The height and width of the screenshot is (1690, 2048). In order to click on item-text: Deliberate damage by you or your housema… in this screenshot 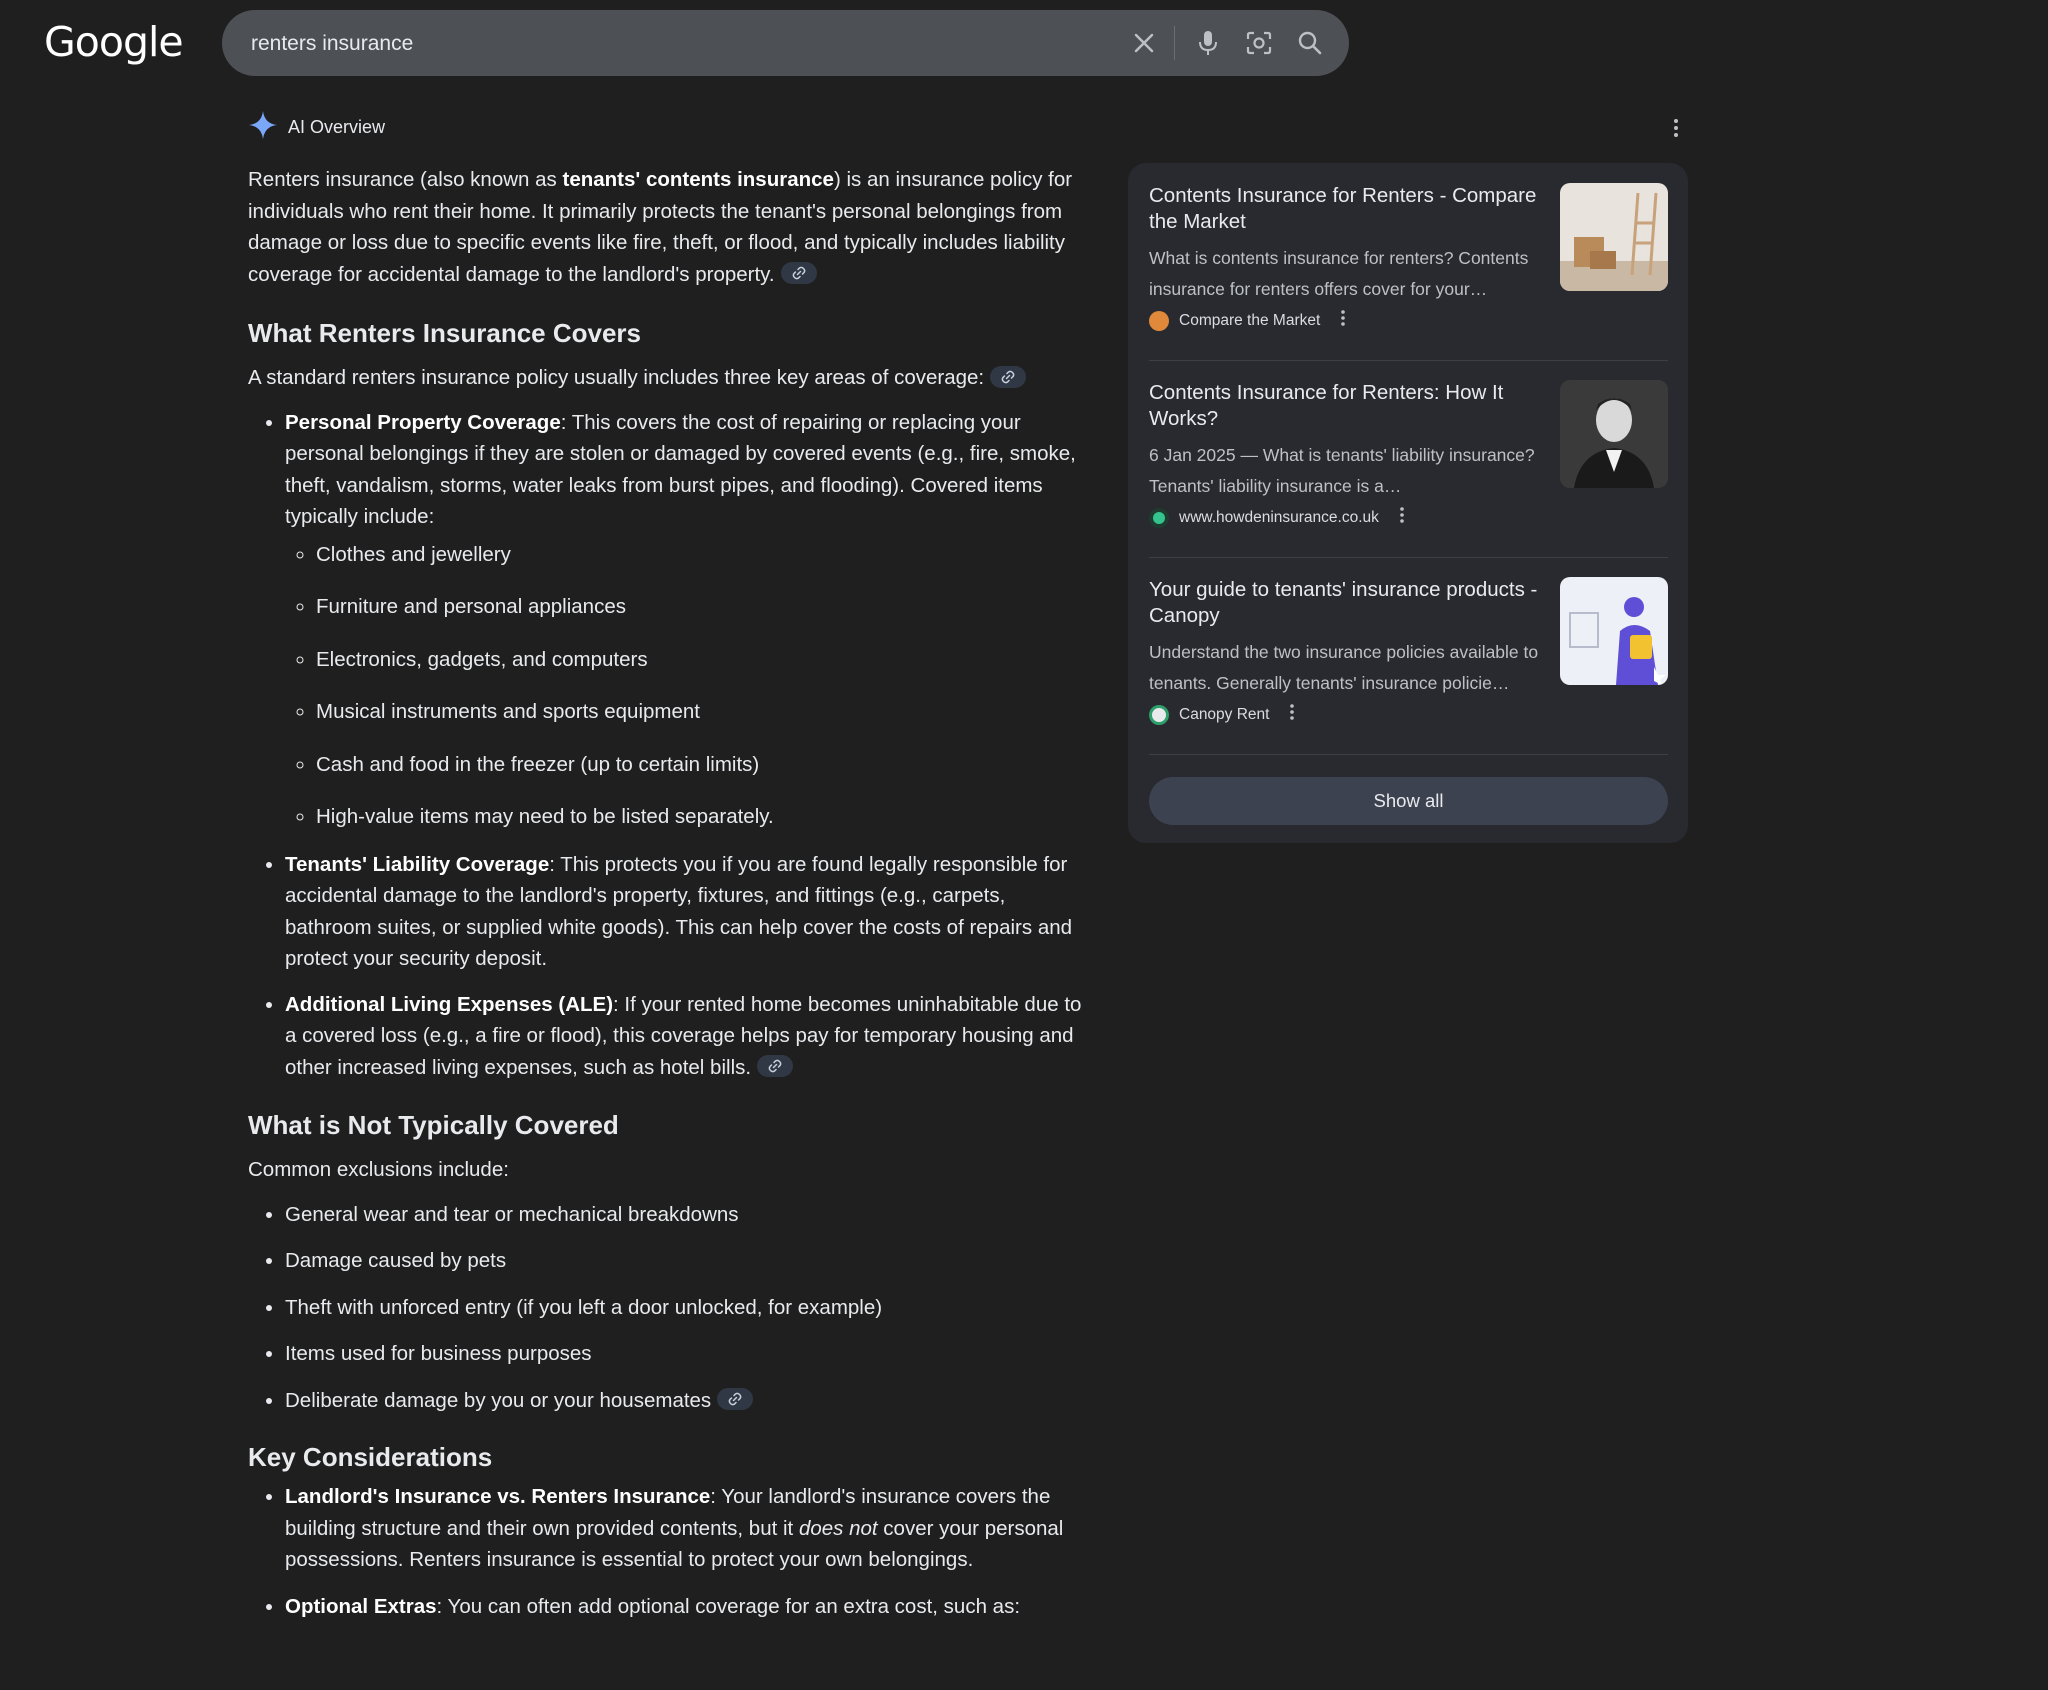, I will do `click(498, 1400)`.